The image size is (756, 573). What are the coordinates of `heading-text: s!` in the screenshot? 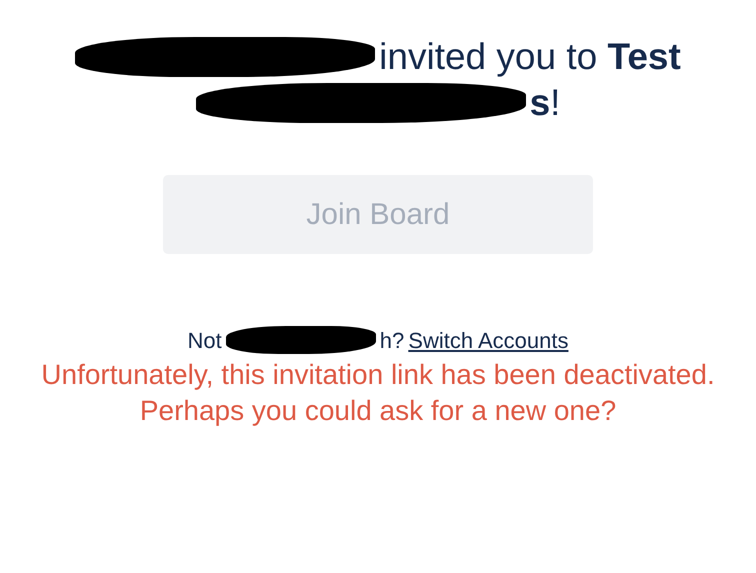 It's located at (545, 103).